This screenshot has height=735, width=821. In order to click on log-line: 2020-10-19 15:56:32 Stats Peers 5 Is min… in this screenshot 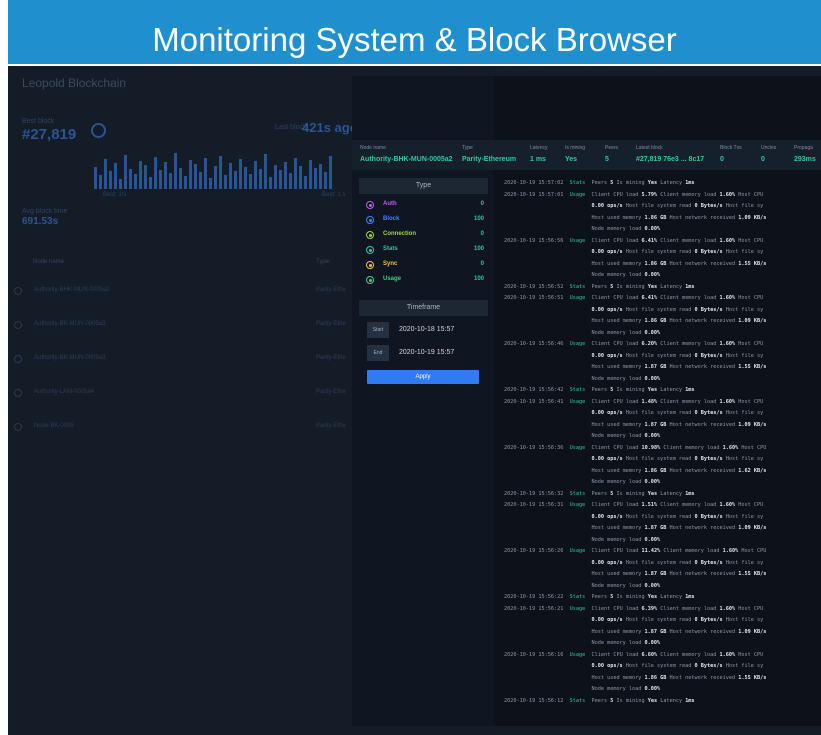, I will do `click(662, 495)`.